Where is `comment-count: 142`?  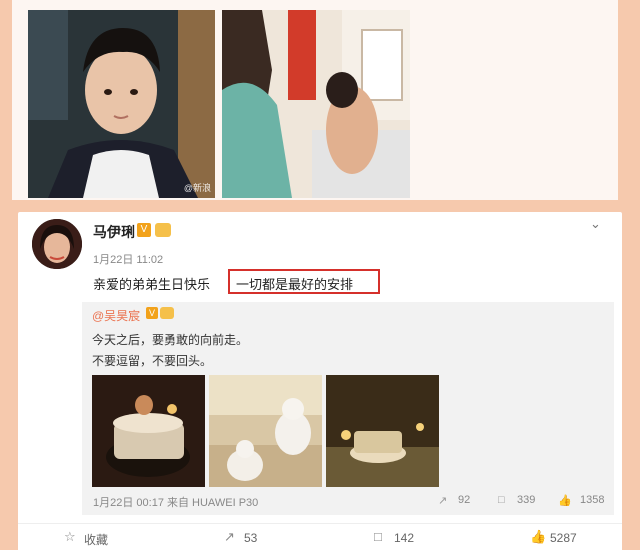 comment-count: 142 is located at coordinates (404, 538).